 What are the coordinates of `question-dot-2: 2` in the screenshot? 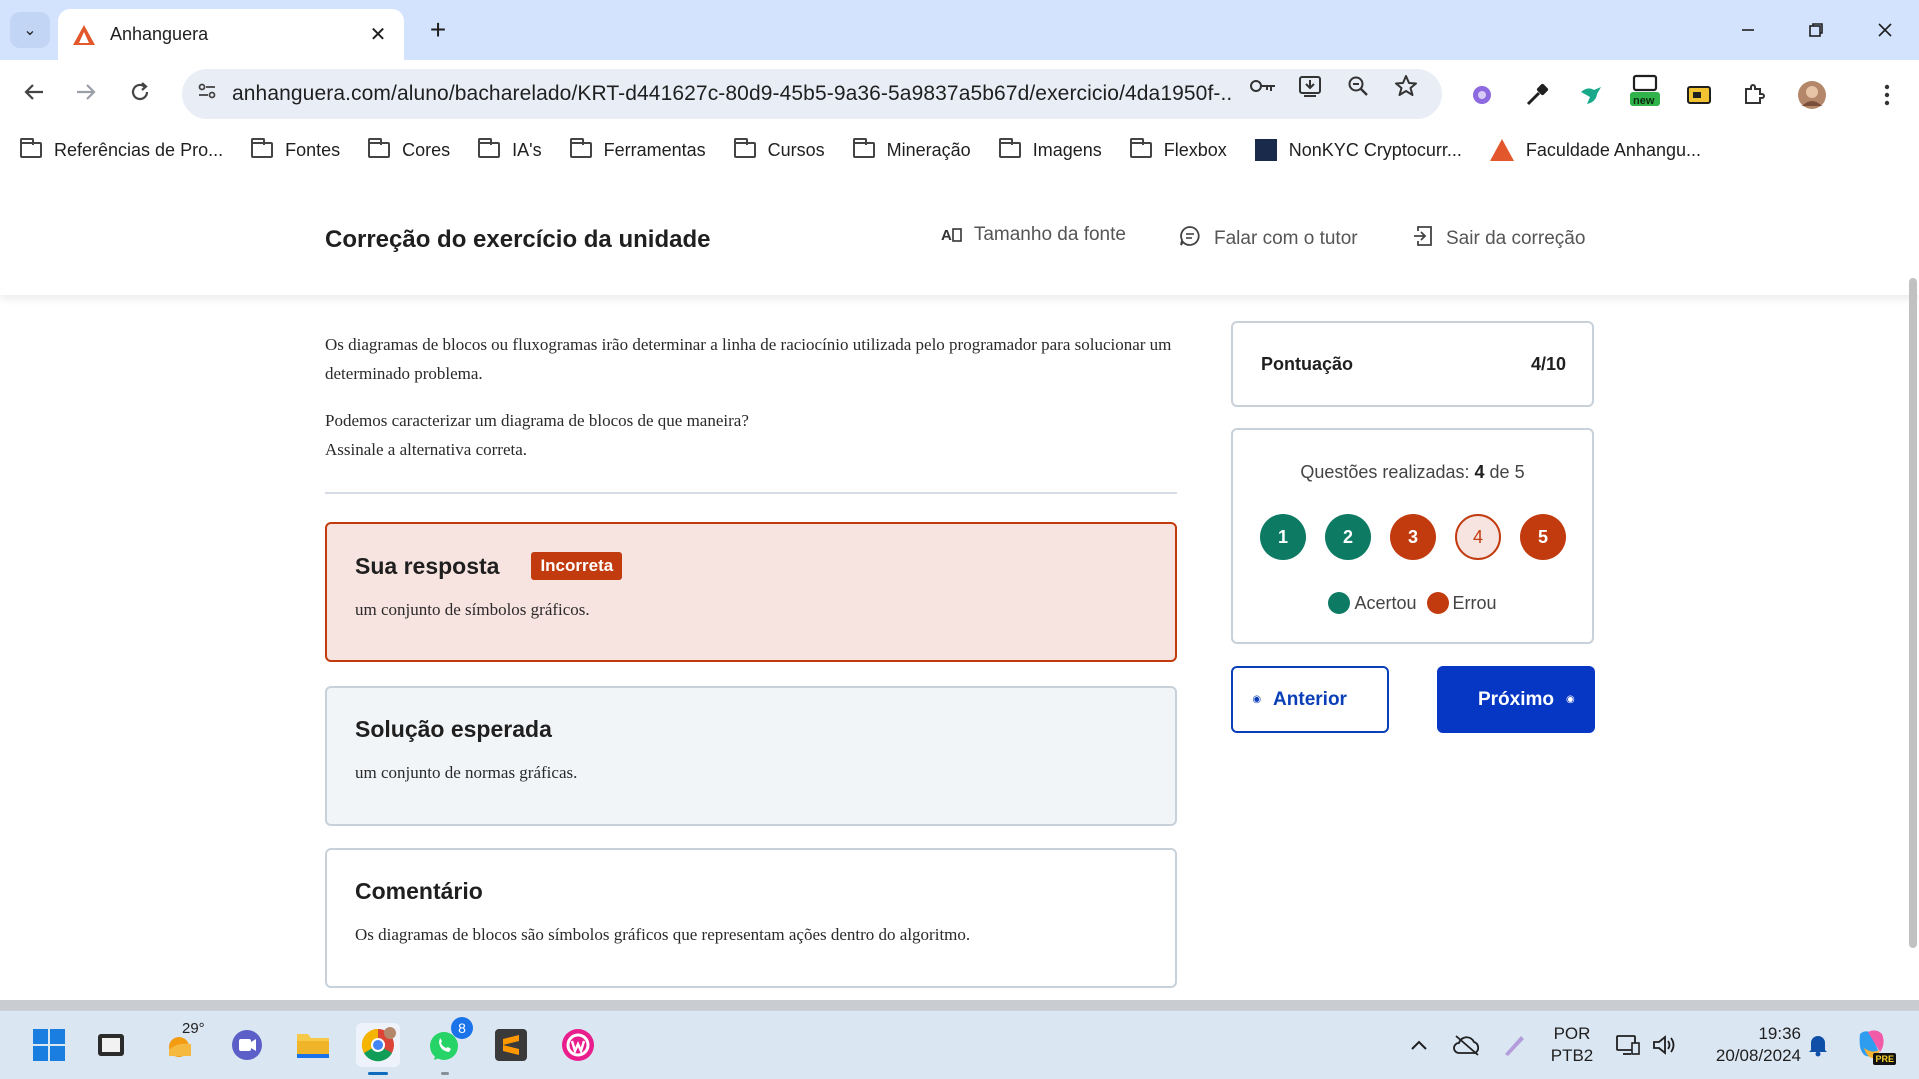 It's located at (1348, 537).